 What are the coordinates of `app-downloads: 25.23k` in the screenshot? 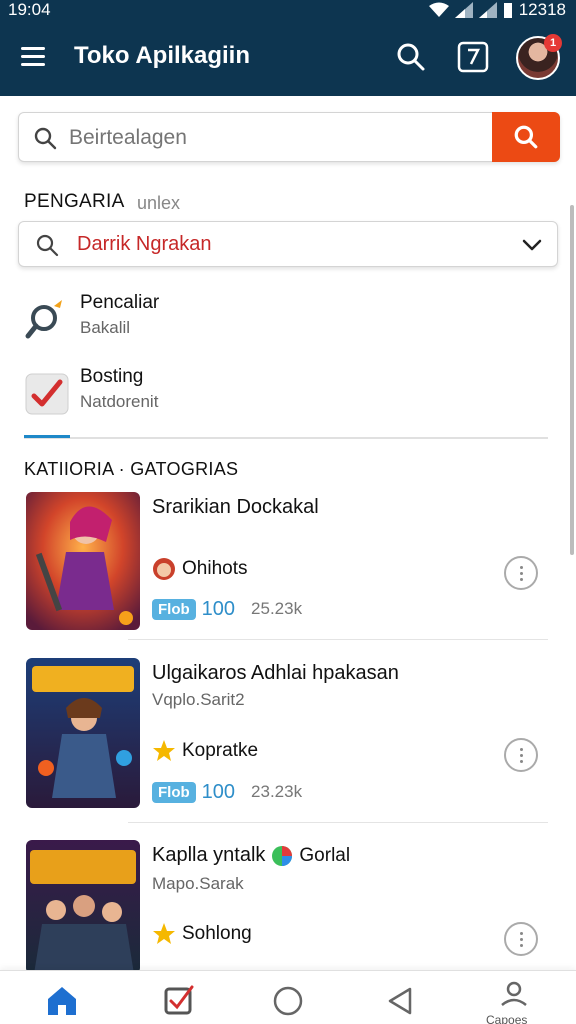 It's located at (277, 608).